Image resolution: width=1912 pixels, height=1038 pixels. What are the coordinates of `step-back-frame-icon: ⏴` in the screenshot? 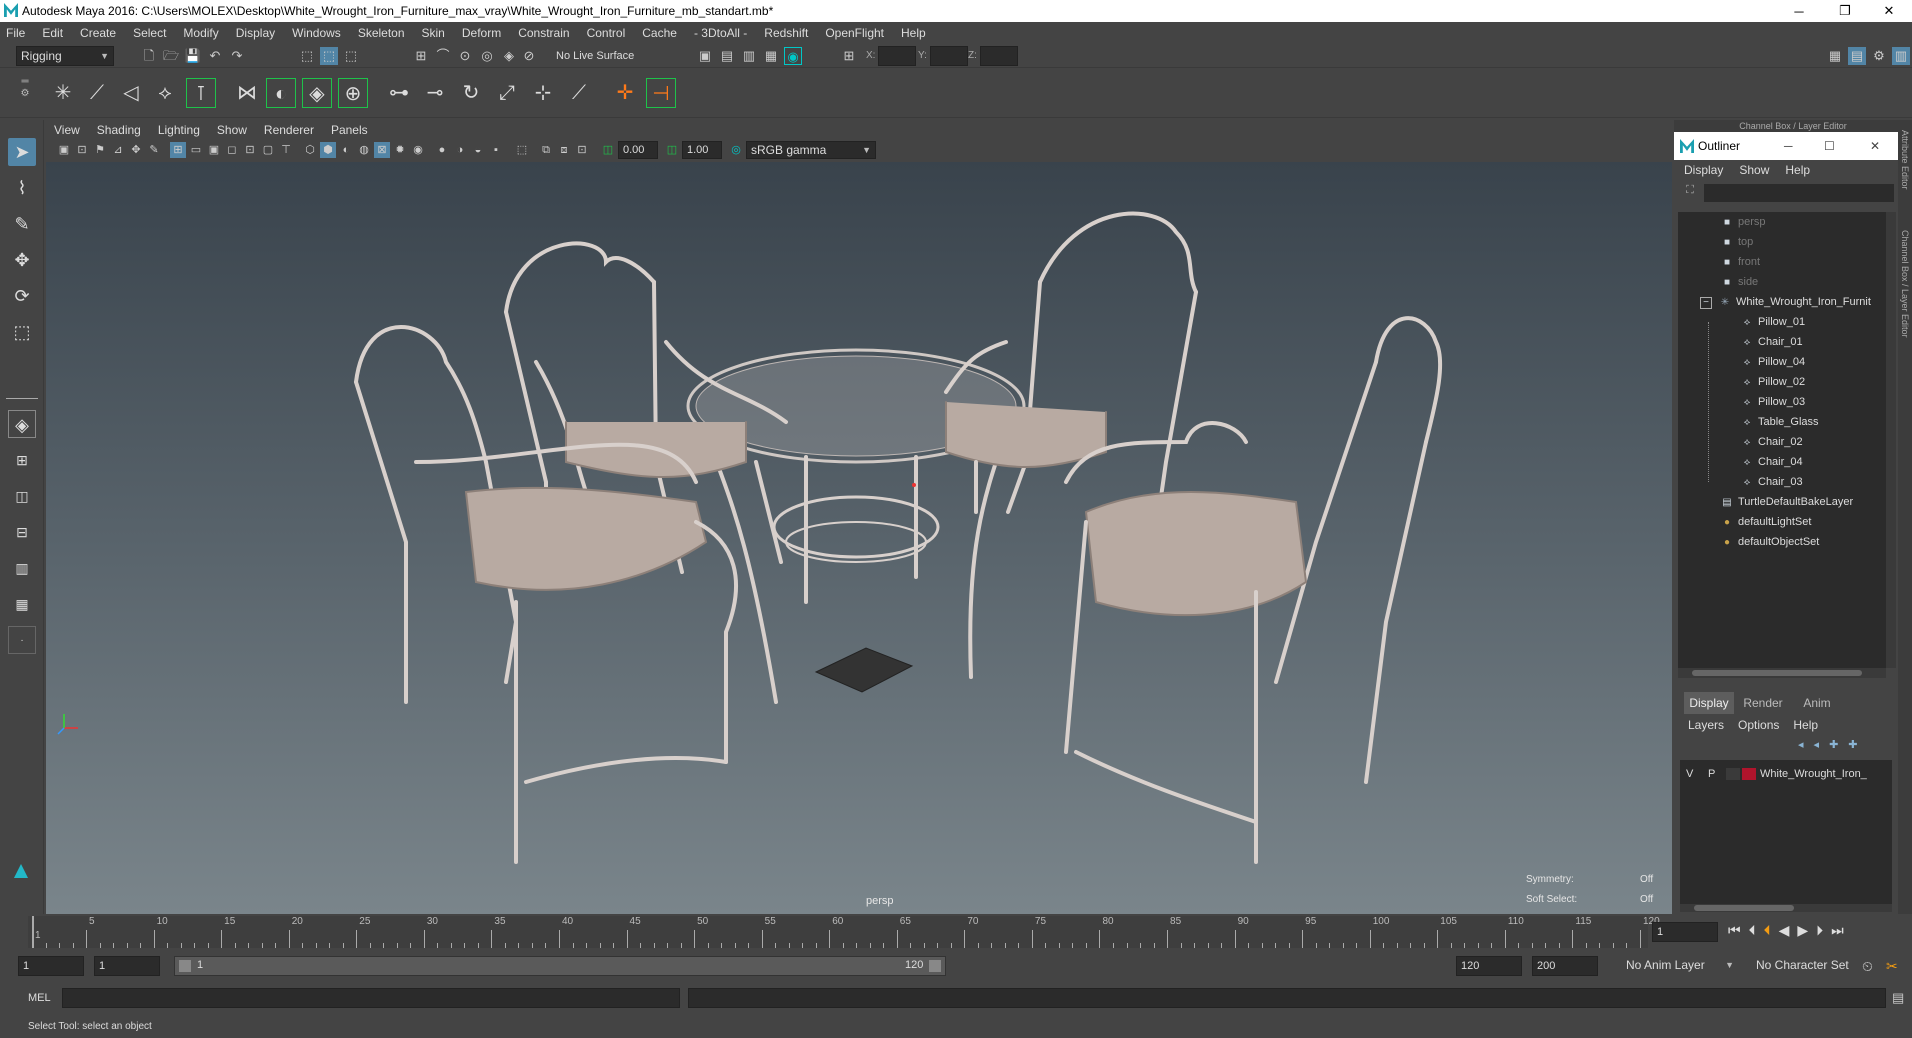 It's located at (1767, 930).